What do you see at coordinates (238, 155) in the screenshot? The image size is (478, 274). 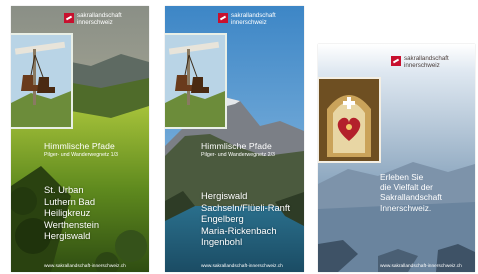 I see `brochure-subtitle: Pilger- und Wanderwegnetz 2/3` at bounding box center [238, 155].